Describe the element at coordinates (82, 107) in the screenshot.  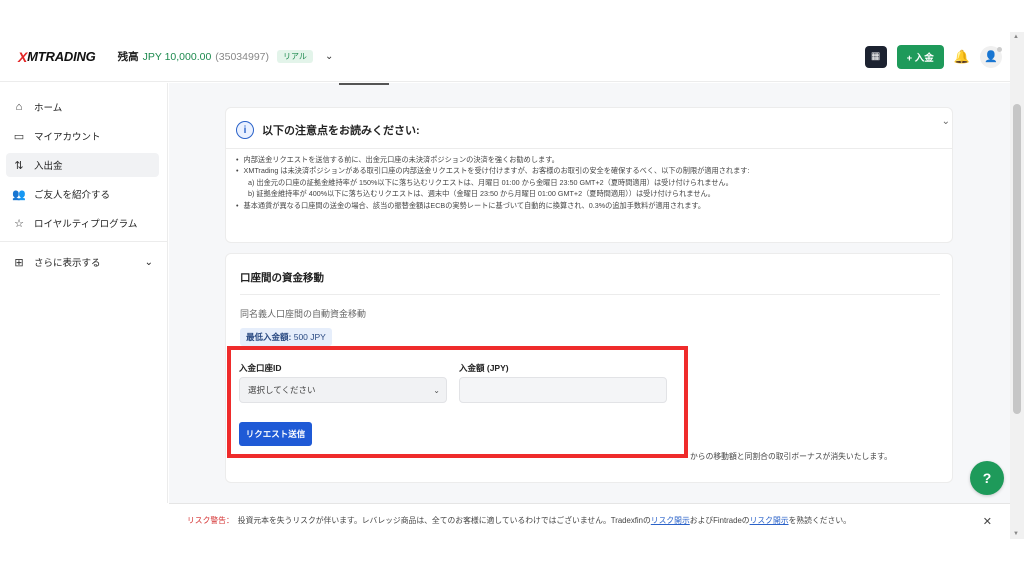
I see `sidebar-item-home: ⌂ ホーム` at that location.